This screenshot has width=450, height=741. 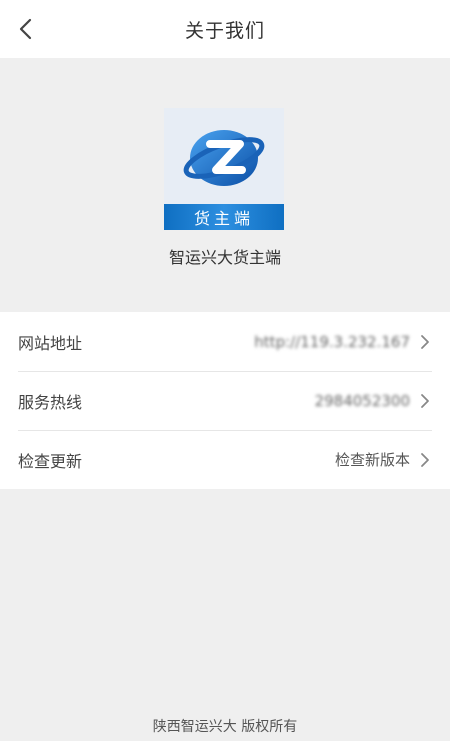 What do you see at coordinates (362, 400) in the screenshot?
I see `row-value: 2984052300` at bounding box center [362, 400].